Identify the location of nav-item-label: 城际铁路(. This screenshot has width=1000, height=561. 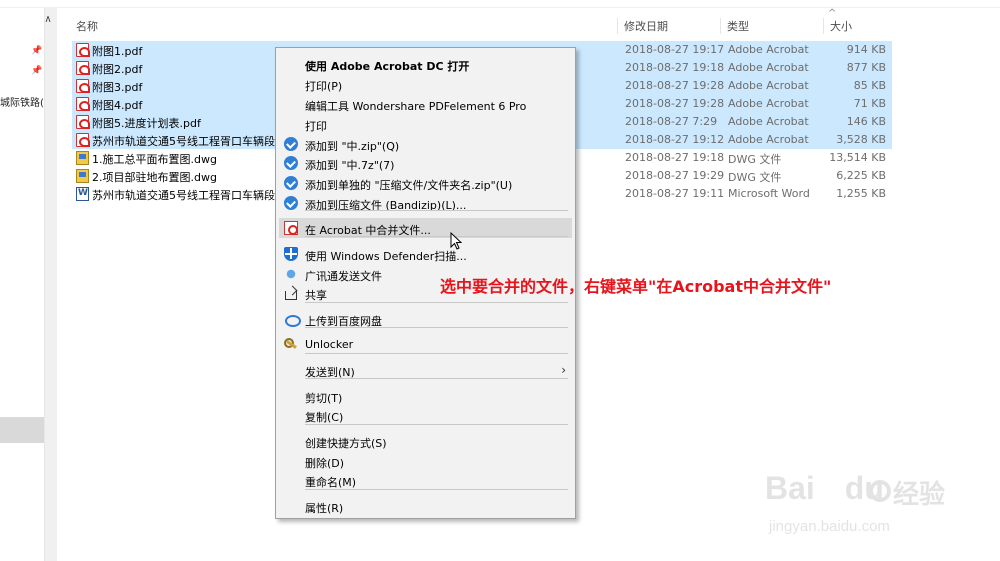
(22, 101).